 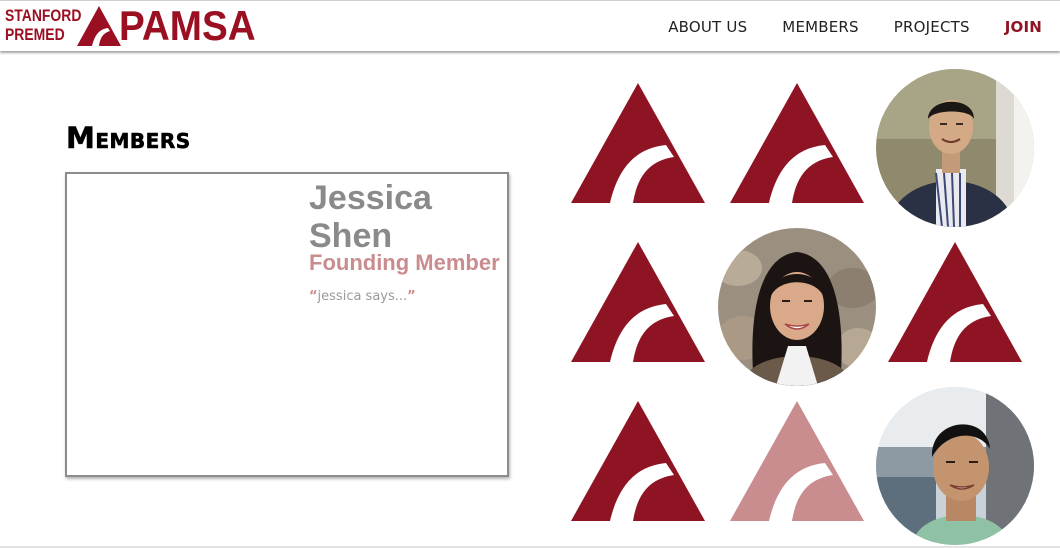 What do you see at coordinates (820, 27) in the screenshot?
I see `nav-members: MEMBERS` at bounding box center [820, 27].